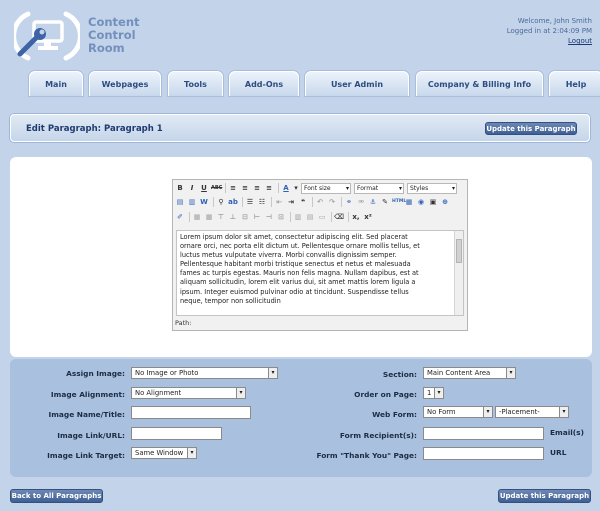  Describe the element at coordinates (269, 217) in the screenshot. I see `col-after-icon: ⊣` at that location.